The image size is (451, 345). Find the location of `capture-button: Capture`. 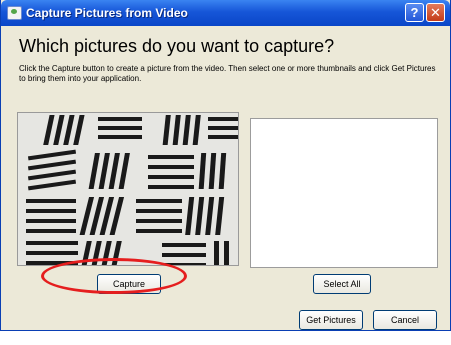

capture-button: Capture is located at coordinates (129, 284).